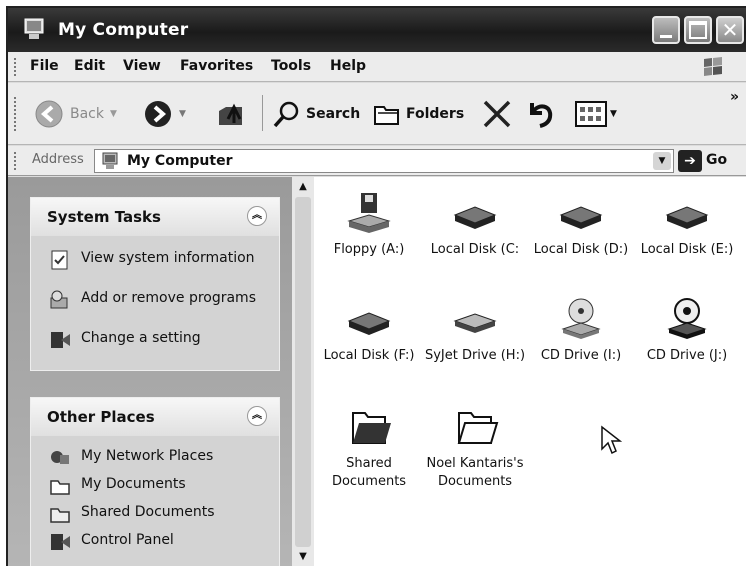 This screenshot has height=566, width=746. I want to click on place-shared-documents: Shared Documents, so click(132, 514).